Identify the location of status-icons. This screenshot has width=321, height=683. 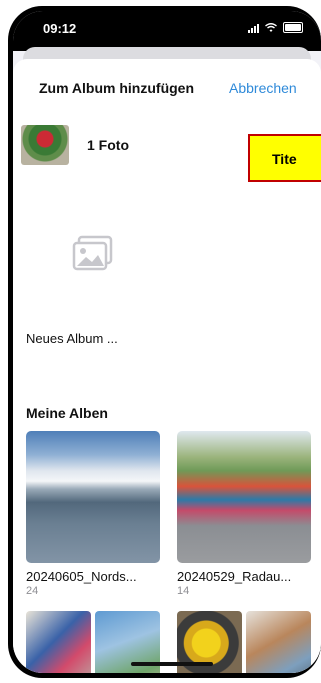
(275, 27).